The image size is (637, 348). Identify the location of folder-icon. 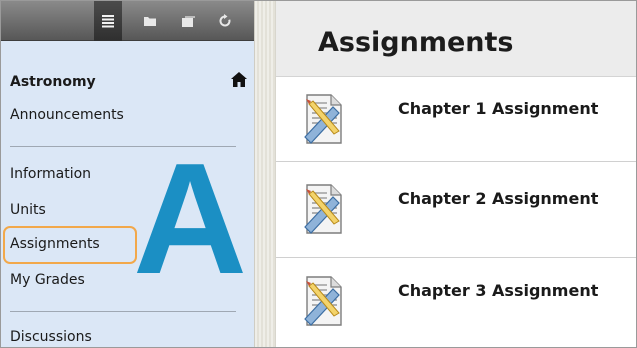
(150, 21).